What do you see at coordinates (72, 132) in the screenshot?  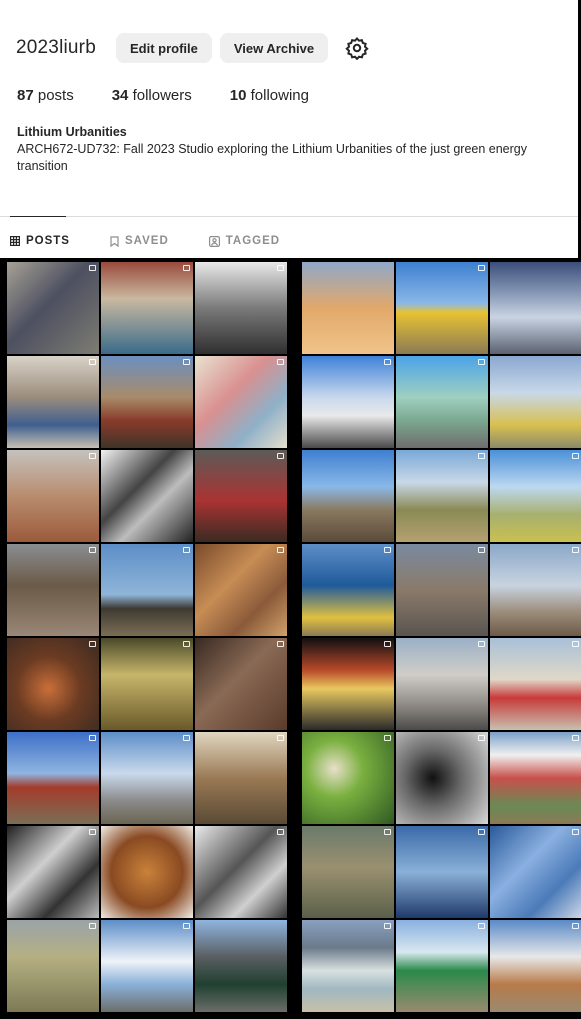 I see `bio-name: Lithium Urbanities` at bounding box center [72, 132].